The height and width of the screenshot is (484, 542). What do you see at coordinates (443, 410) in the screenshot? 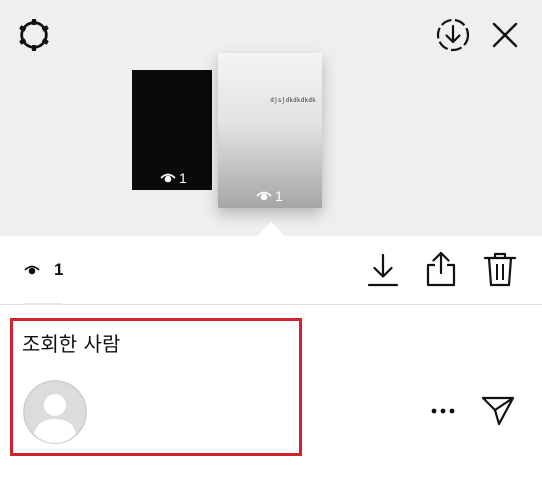
I see `more-icon` at bounding box center [443, 410].